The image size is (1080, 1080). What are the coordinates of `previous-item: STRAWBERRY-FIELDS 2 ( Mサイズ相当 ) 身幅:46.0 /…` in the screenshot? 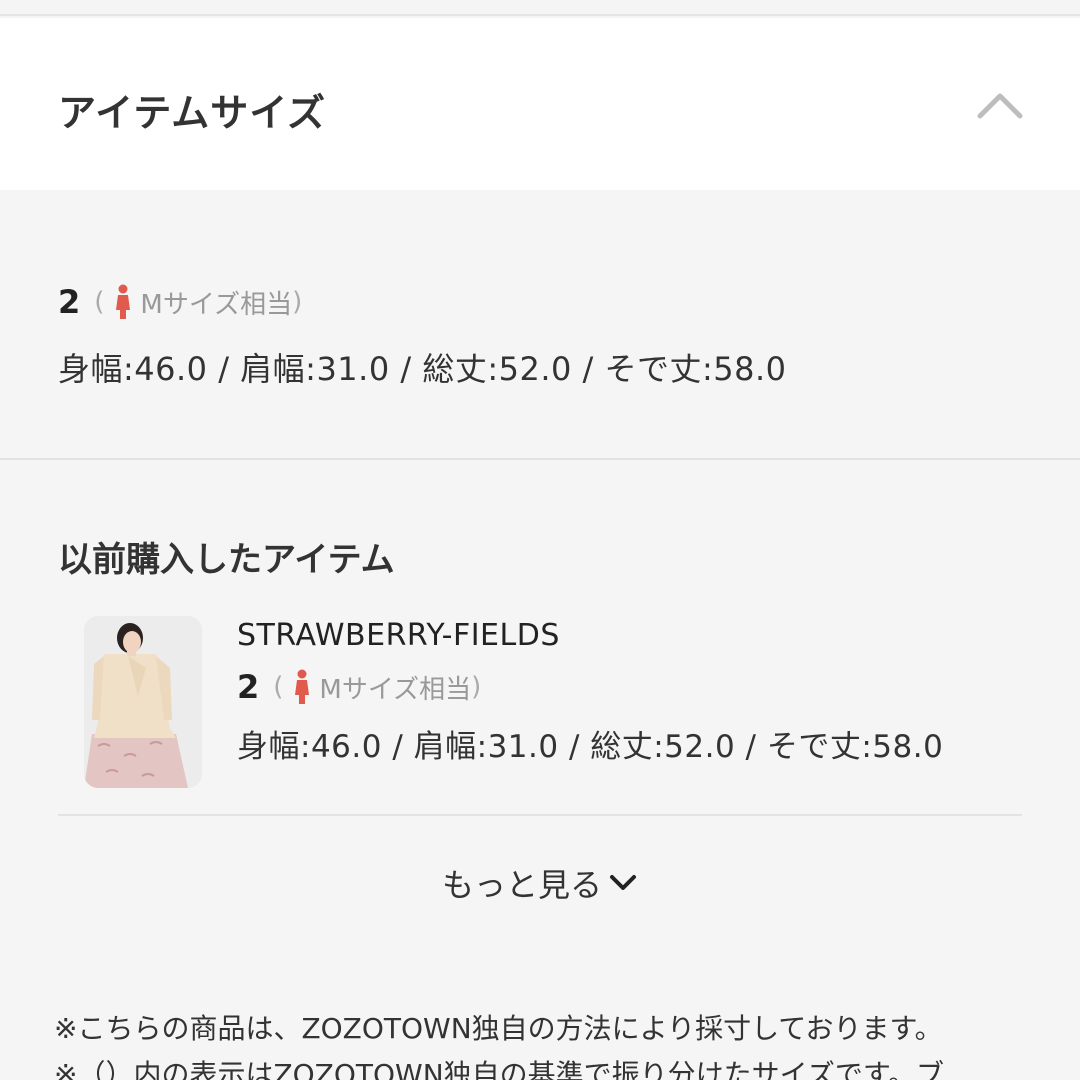 It's located at (564, 703).